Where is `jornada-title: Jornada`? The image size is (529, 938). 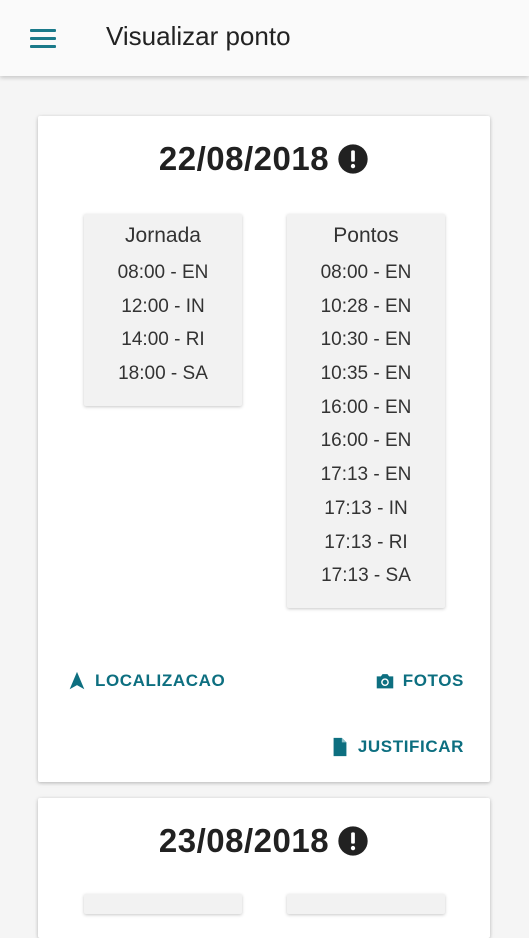 jornada-title: Jornada is located at coordinates (163, 235).